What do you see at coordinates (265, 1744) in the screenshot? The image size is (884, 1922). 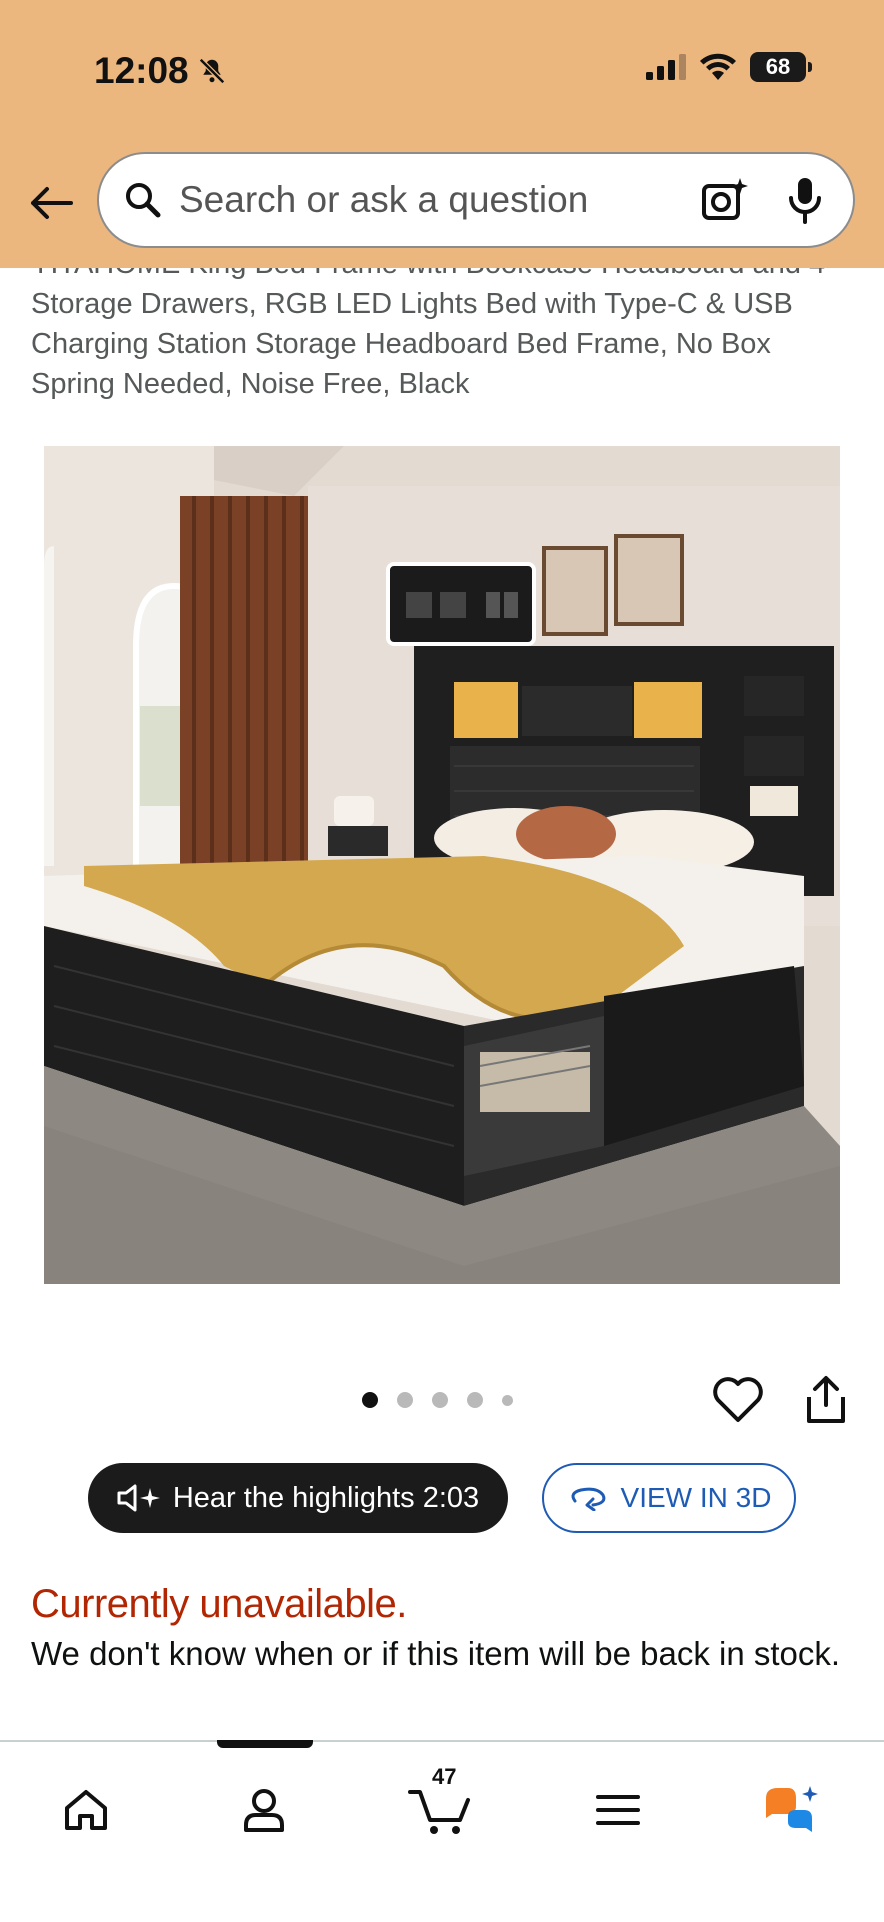 I see `active-tab-indicator` at bounding box center [265, 1744].